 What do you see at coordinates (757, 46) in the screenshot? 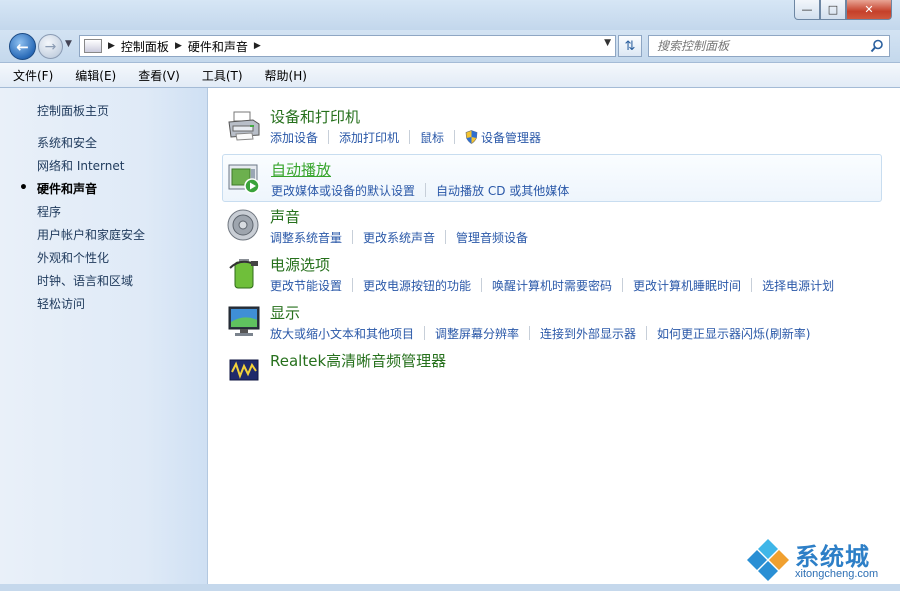
I see `search-input` at bounding box center [757, 46].